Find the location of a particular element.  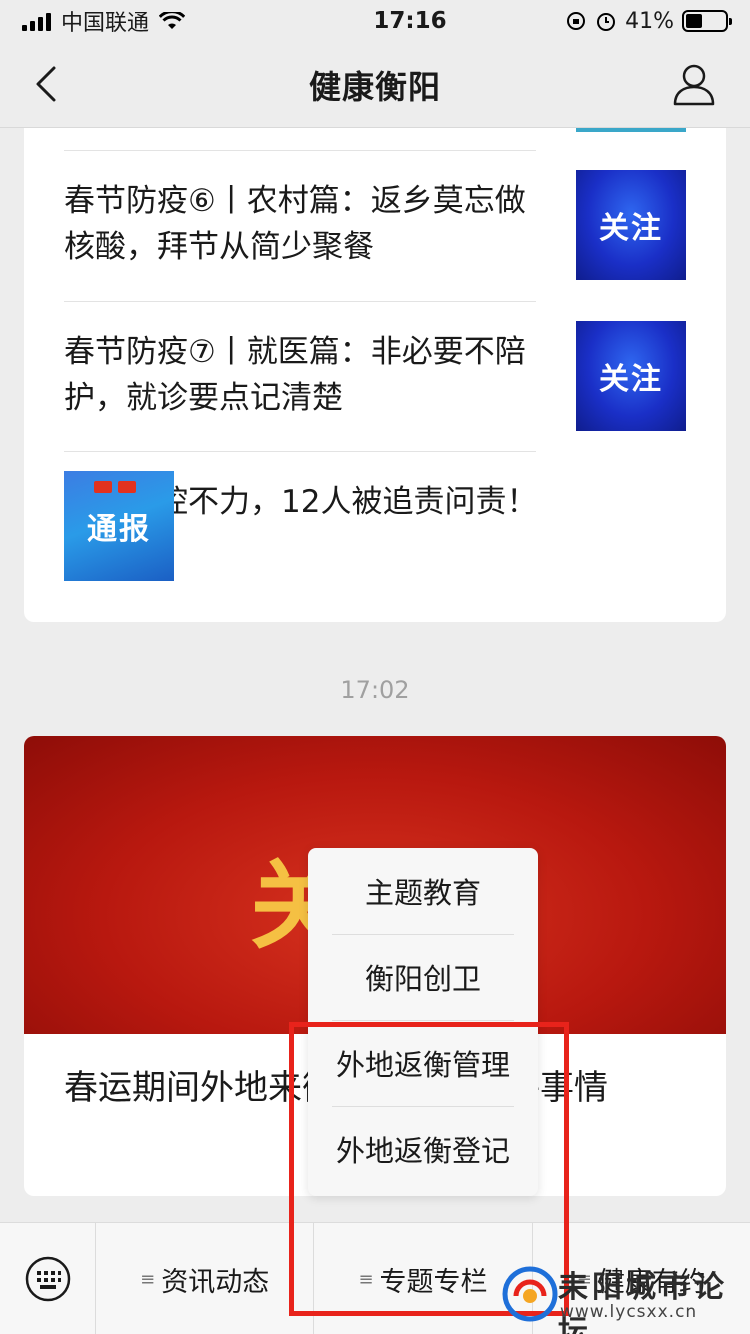

logo-badges is located at coordinates (115, 487).